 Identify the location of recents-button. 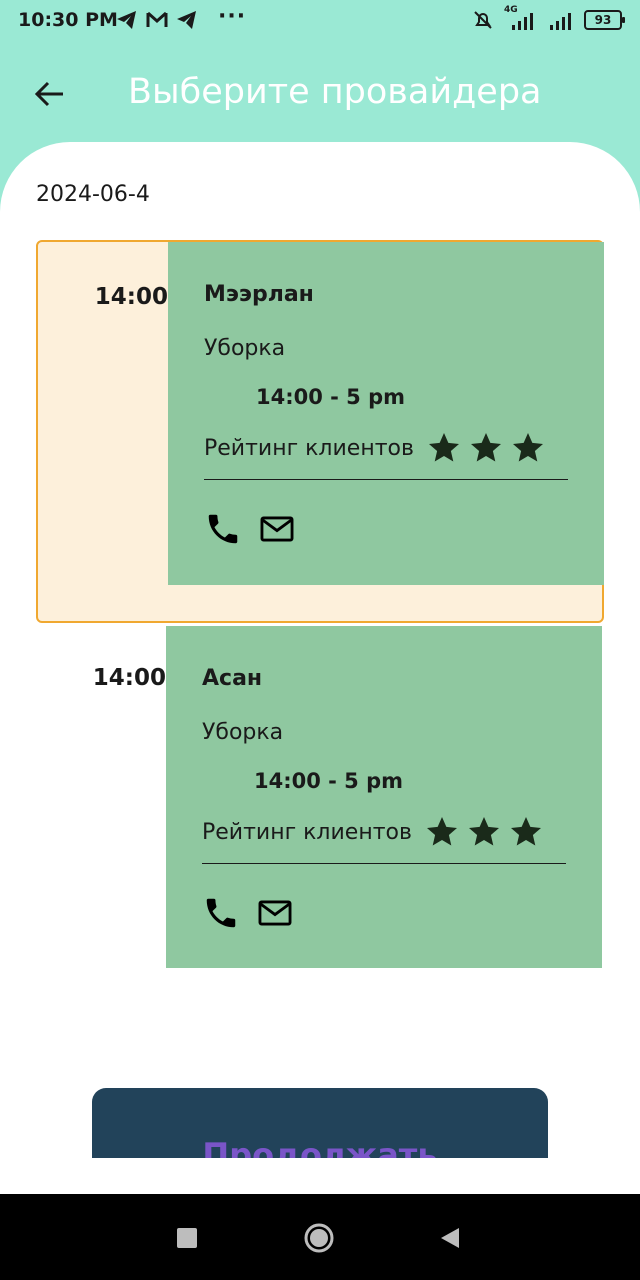
(187, 1240).